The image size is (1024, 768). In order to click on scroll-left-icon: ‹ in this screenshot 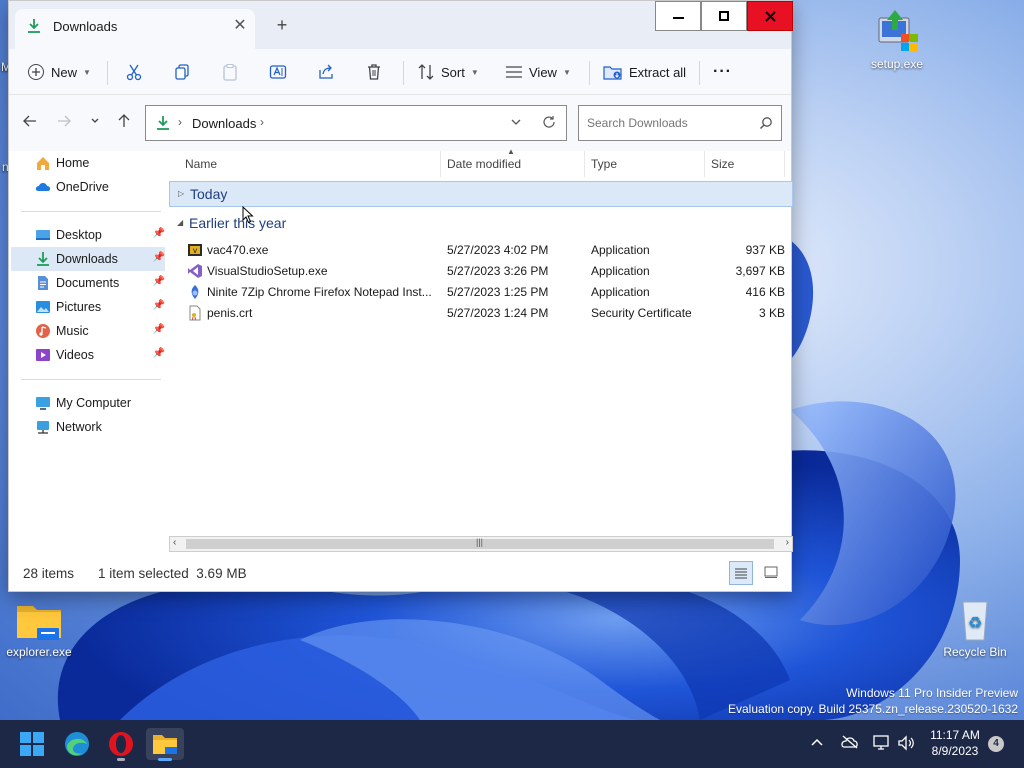, I will do `click(174, 542)`.